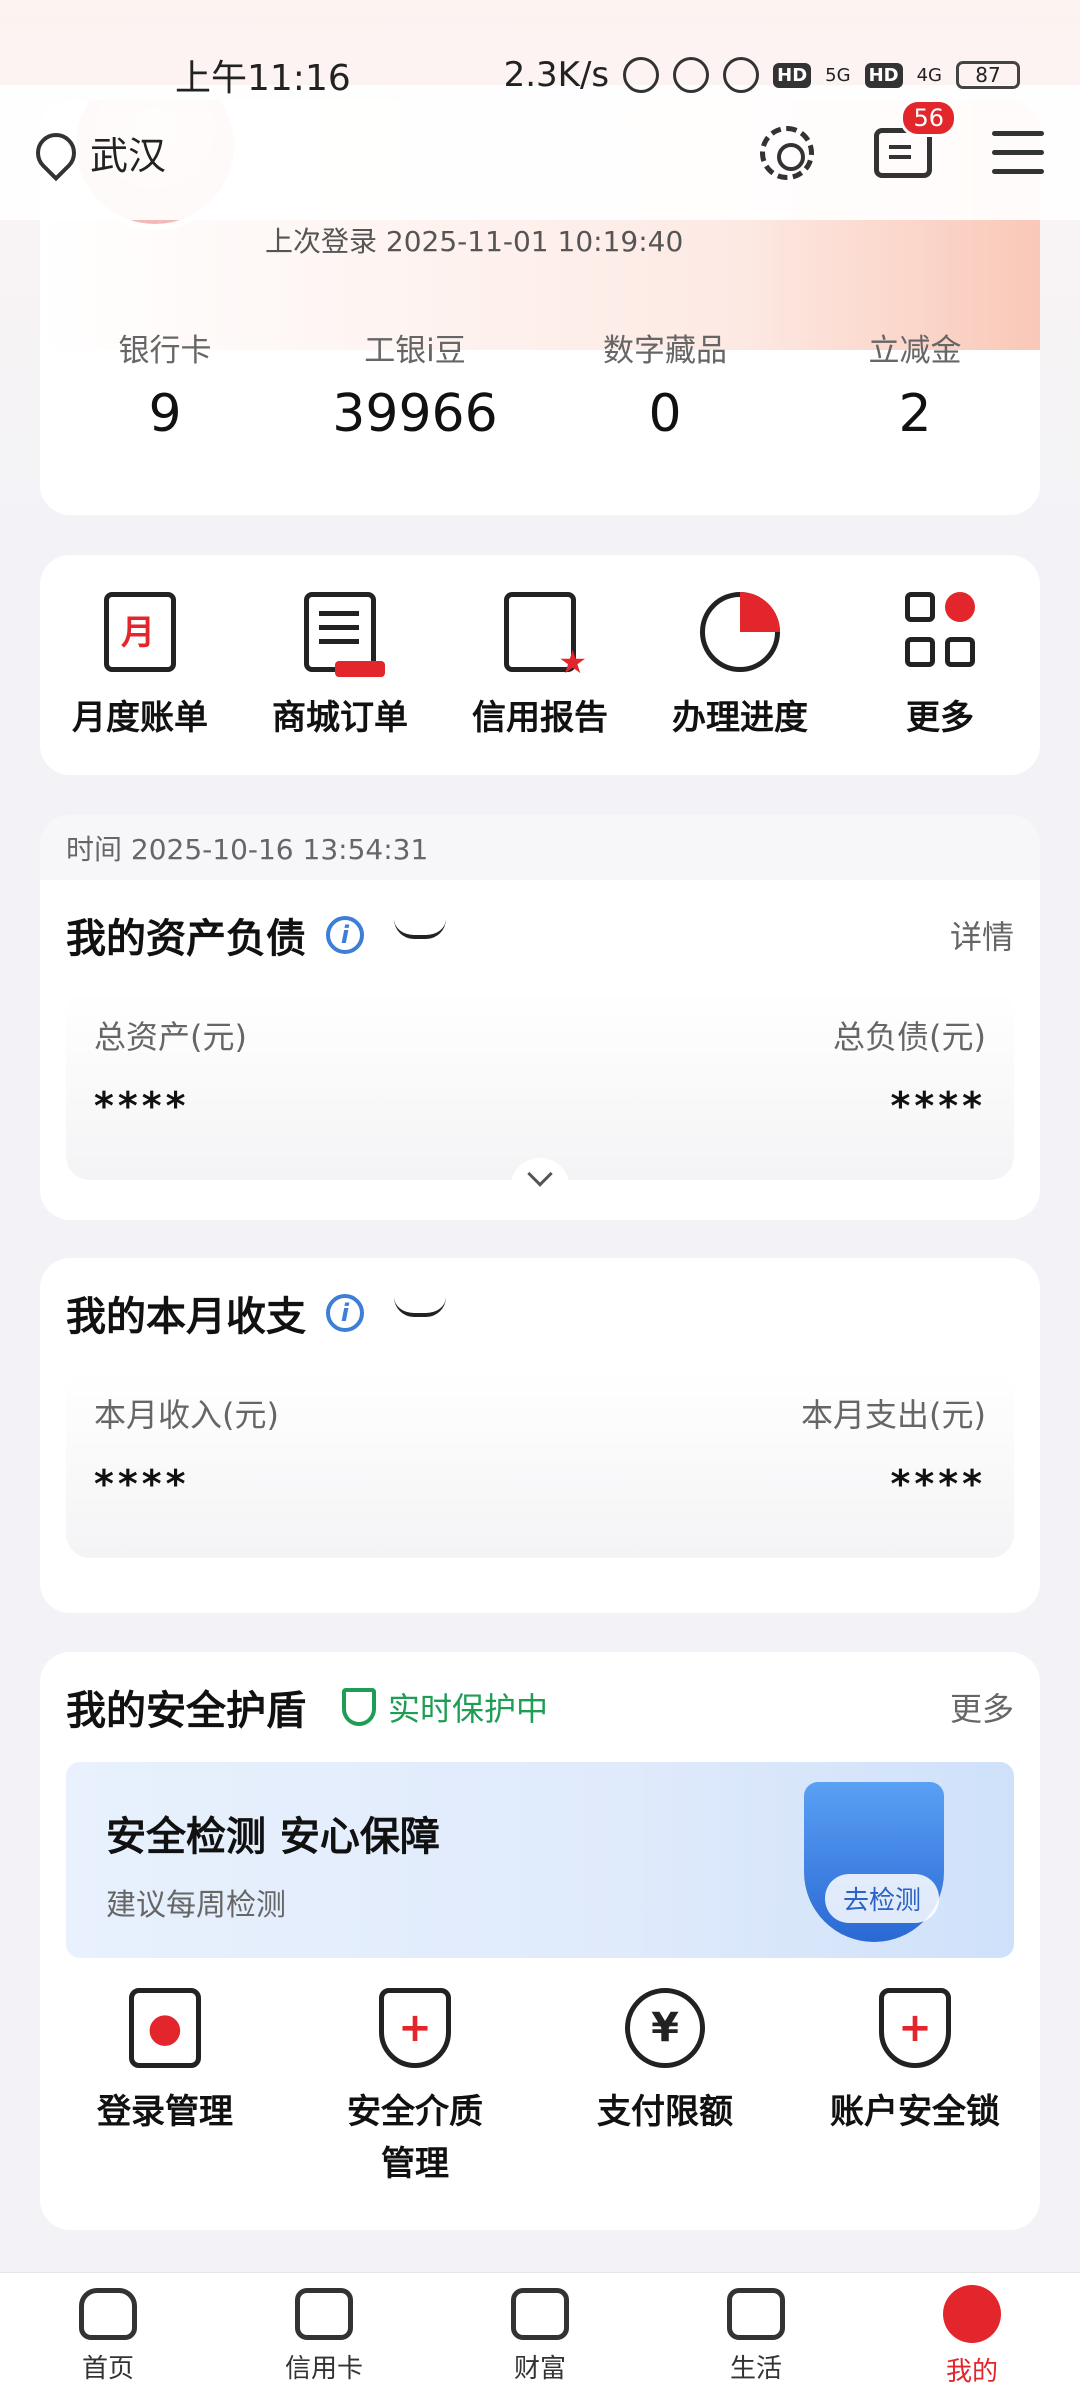 The image size is (1080, 2400). I want to click on quick-label: 更多, so click(940, 717).